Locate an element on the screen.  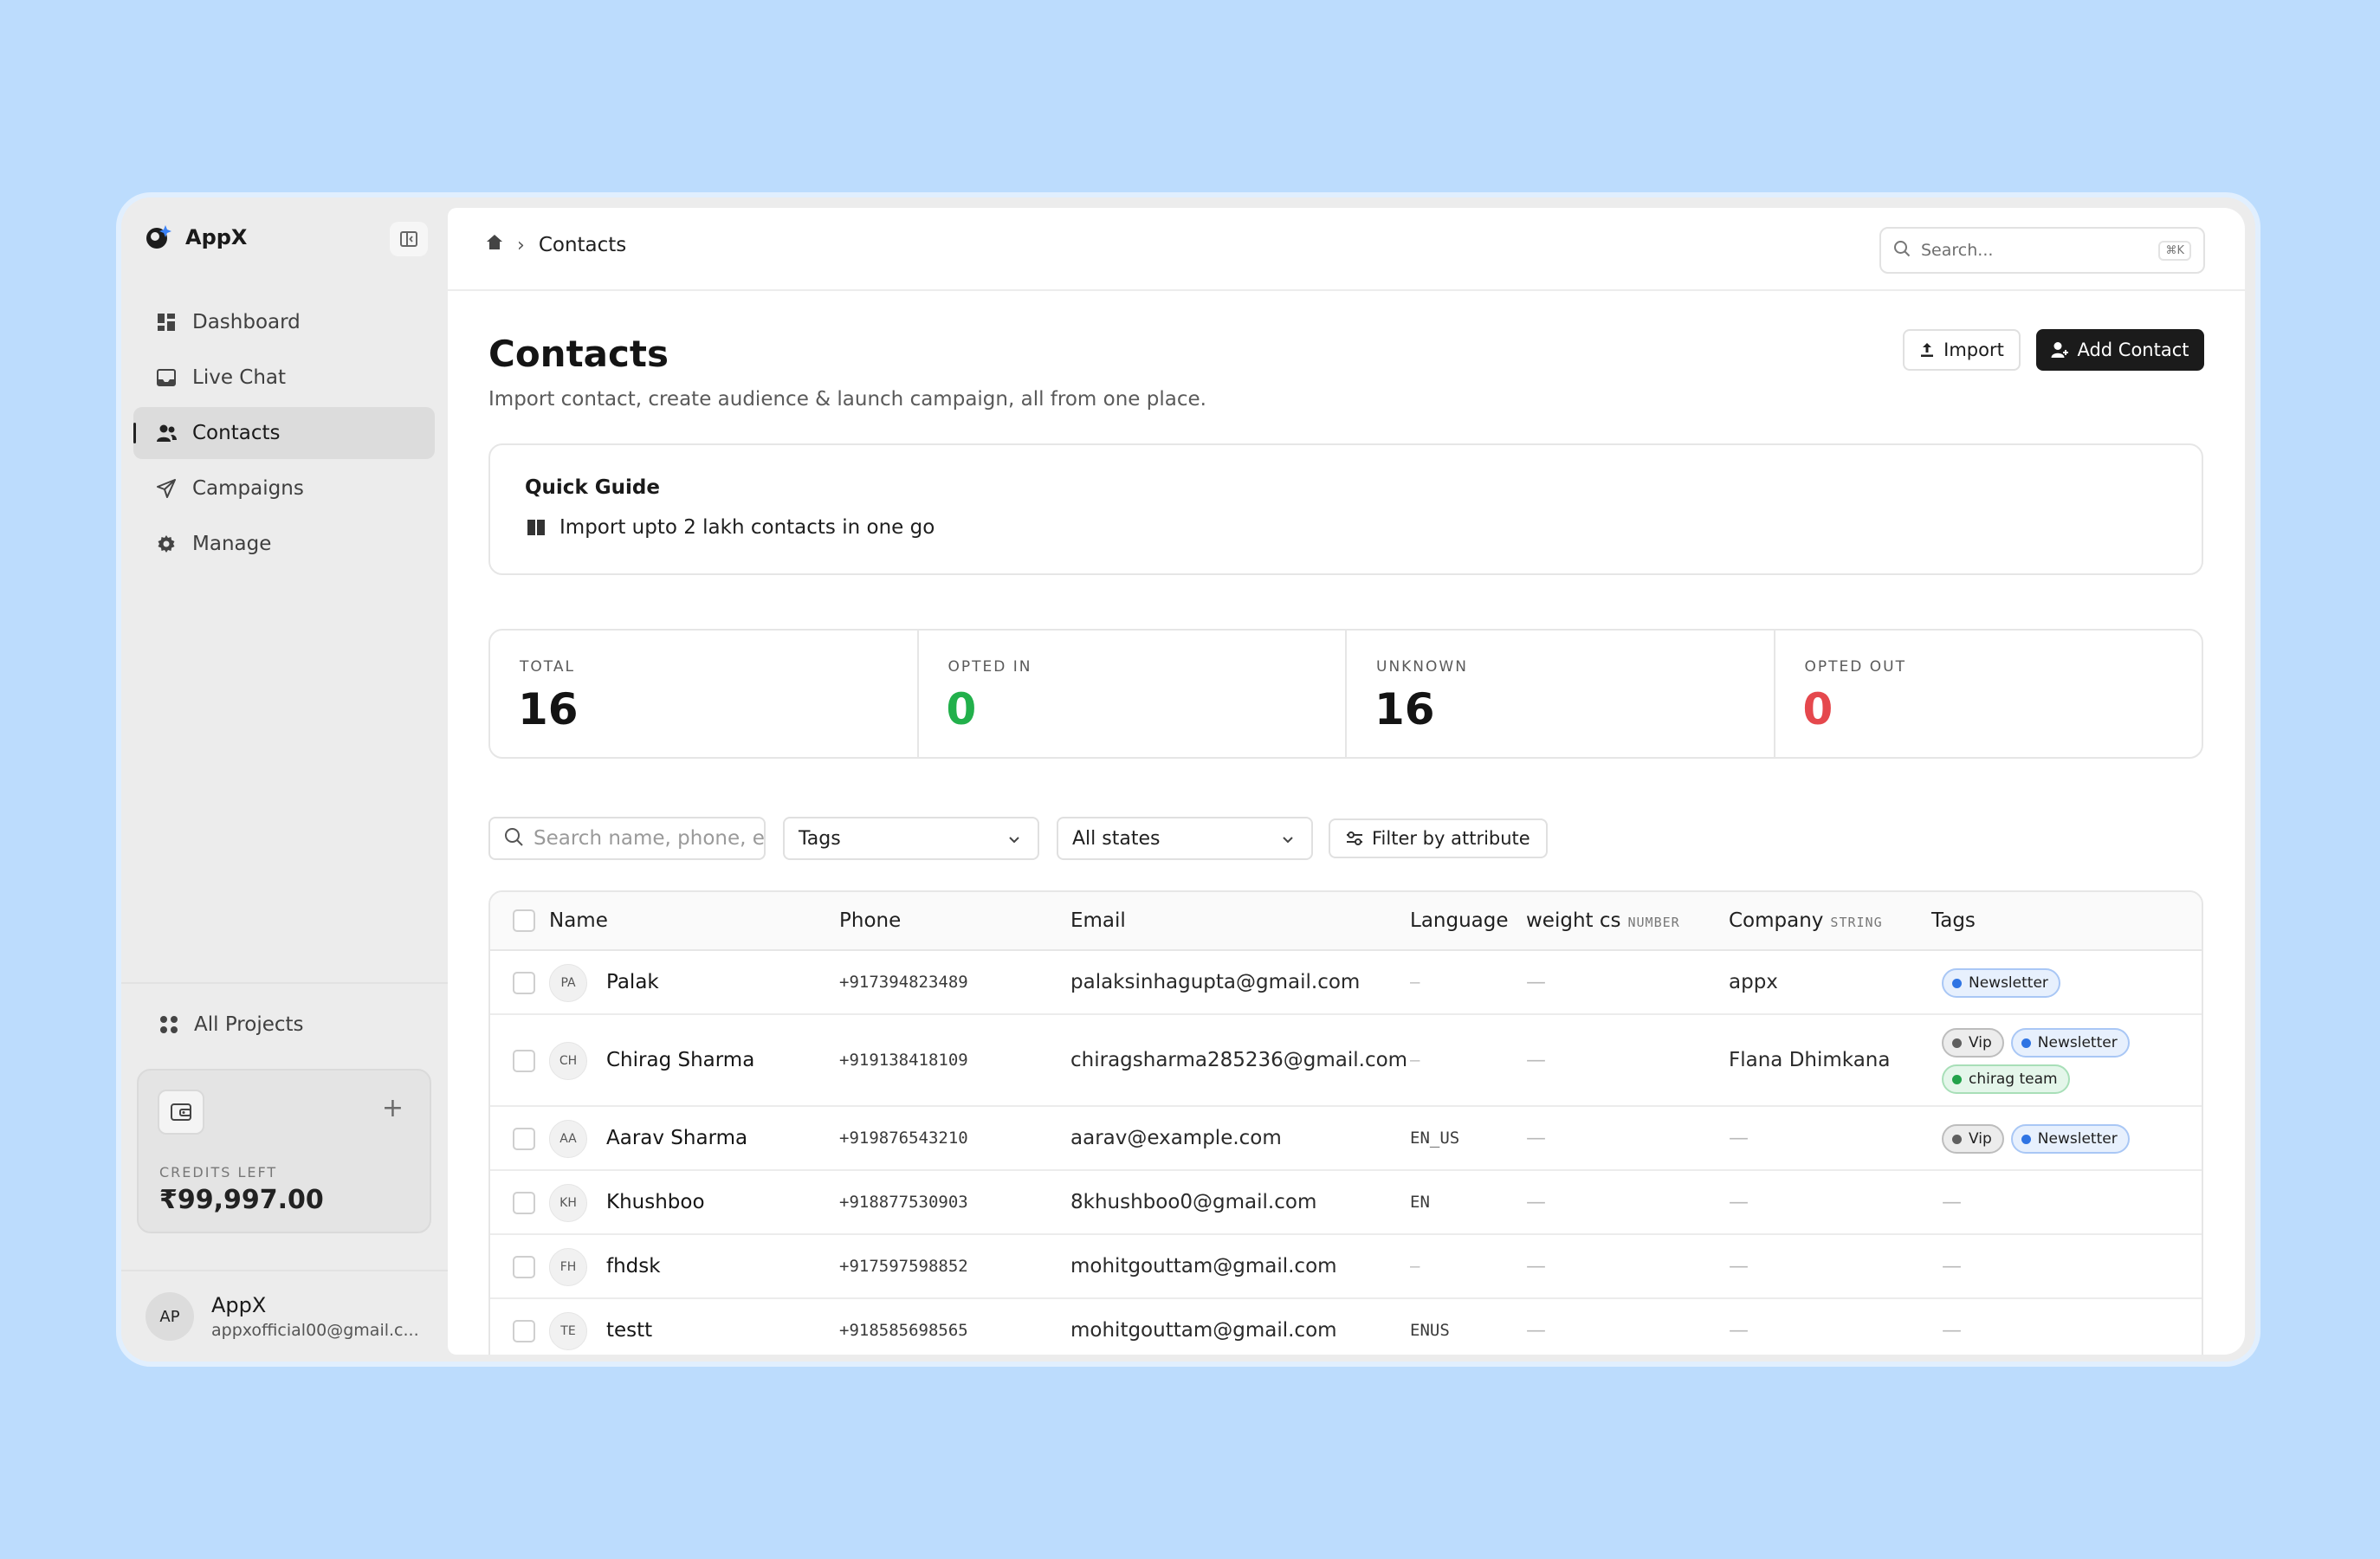
contact-search-input: Search name, phone, e is located at coordinates (627, 838).